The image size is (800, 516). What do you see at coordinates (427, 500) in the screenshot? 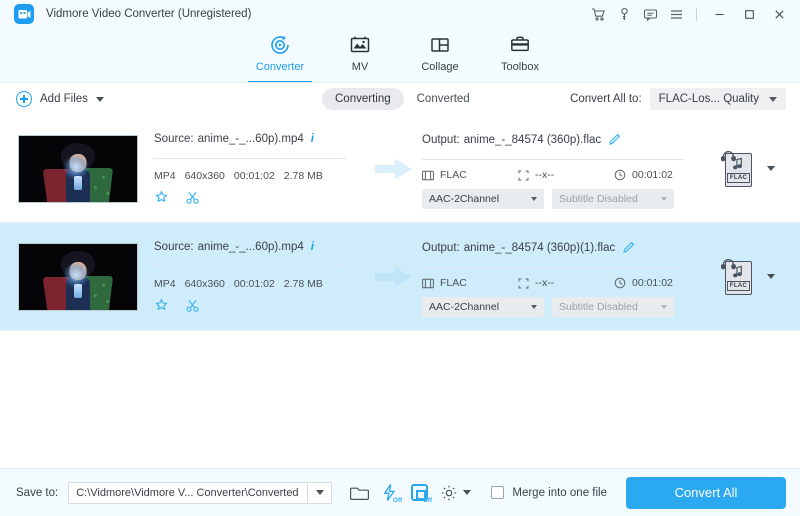
I see `gpu-accel-state: Off` at bounding box center [427, 500].